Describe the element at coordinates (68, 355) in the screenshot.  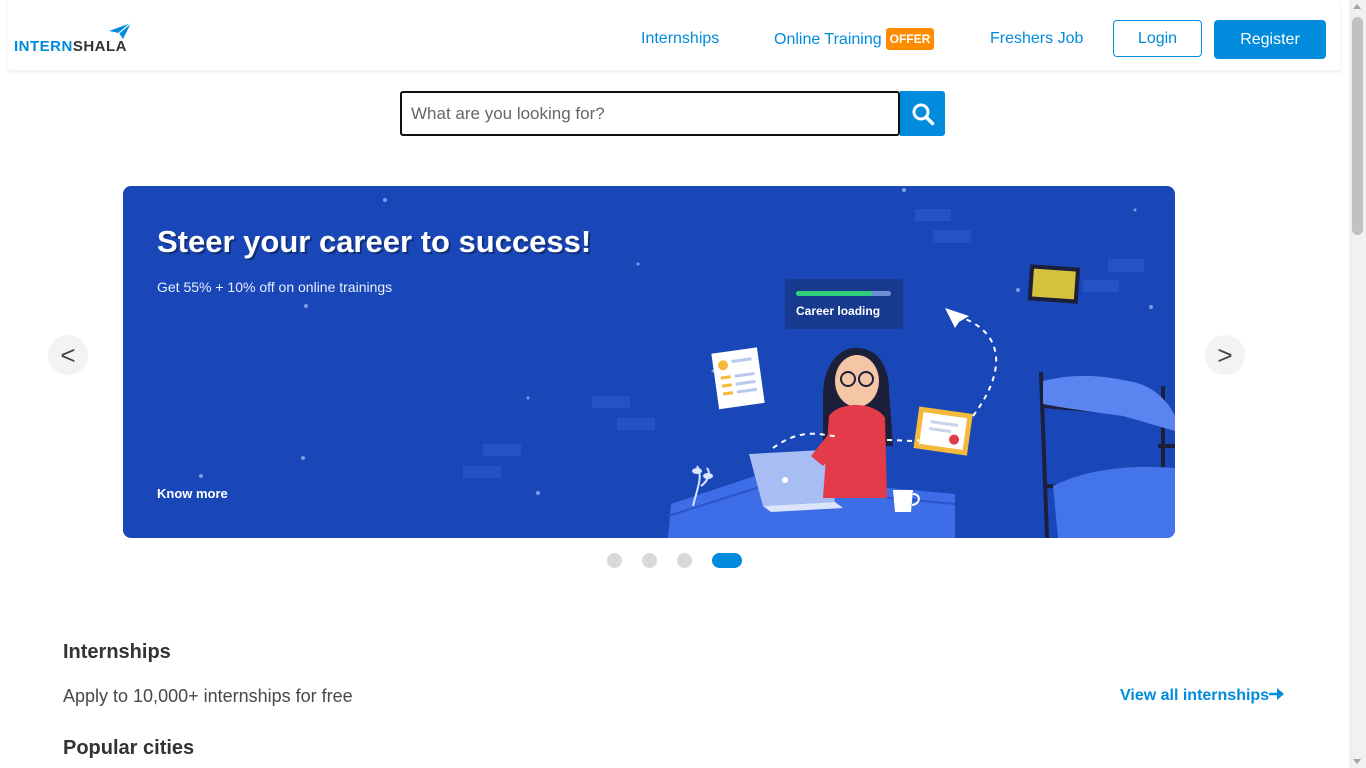
I see `carousel-prev-button: <` at that location.